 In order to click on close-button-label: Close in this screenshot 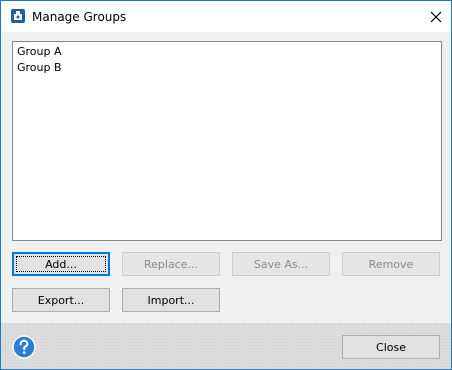, I will do `click(391, 347)`.